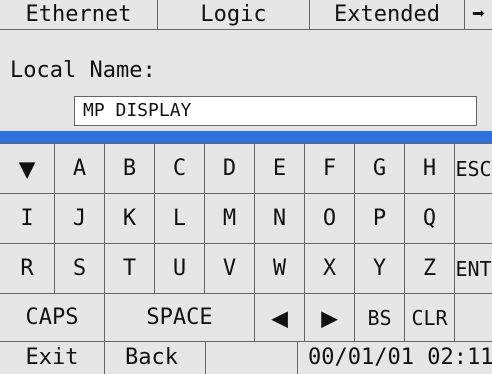 The width and height of the screenshot is (492, 374). I want to click on key-t: T, so click(130, 269).